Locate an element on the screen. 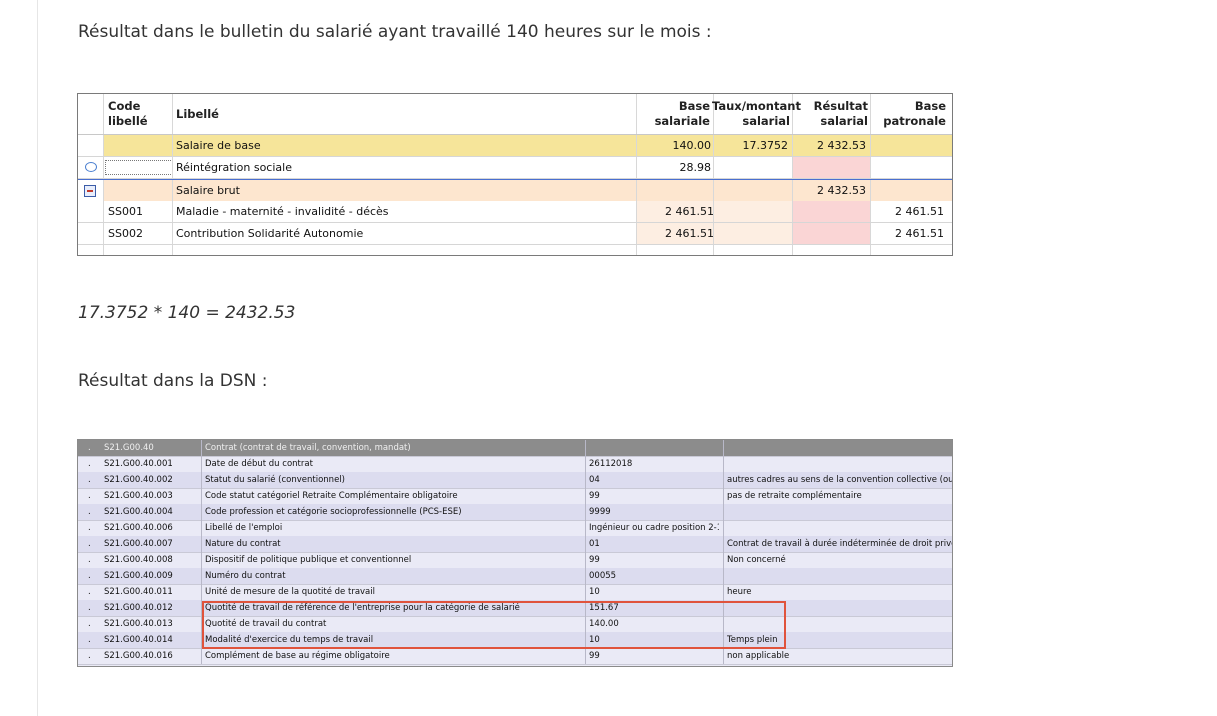  row-libelle: Salaire de base is located at coordinates (218, 145).